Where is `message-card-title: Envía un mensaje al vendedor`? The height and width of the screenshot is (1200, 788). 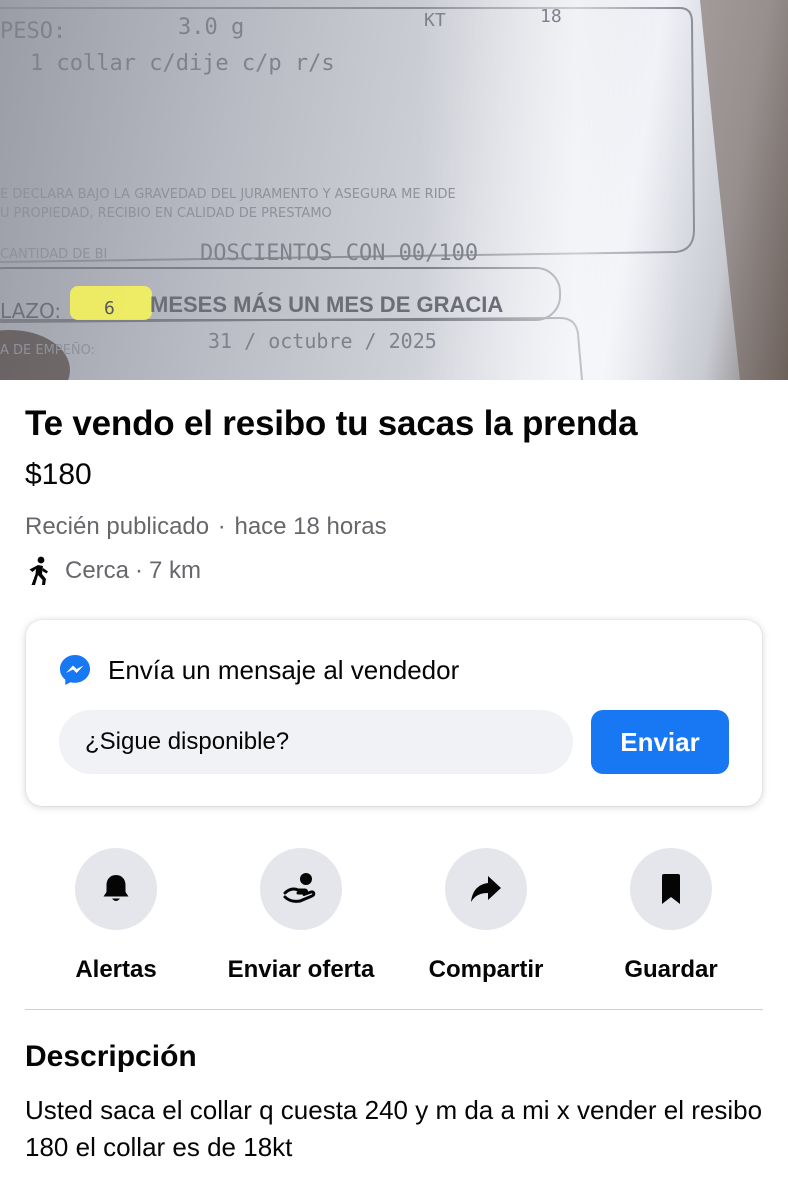 message-card-title: Envía un mensaje al vendedor is located at coordinates (284, 669).